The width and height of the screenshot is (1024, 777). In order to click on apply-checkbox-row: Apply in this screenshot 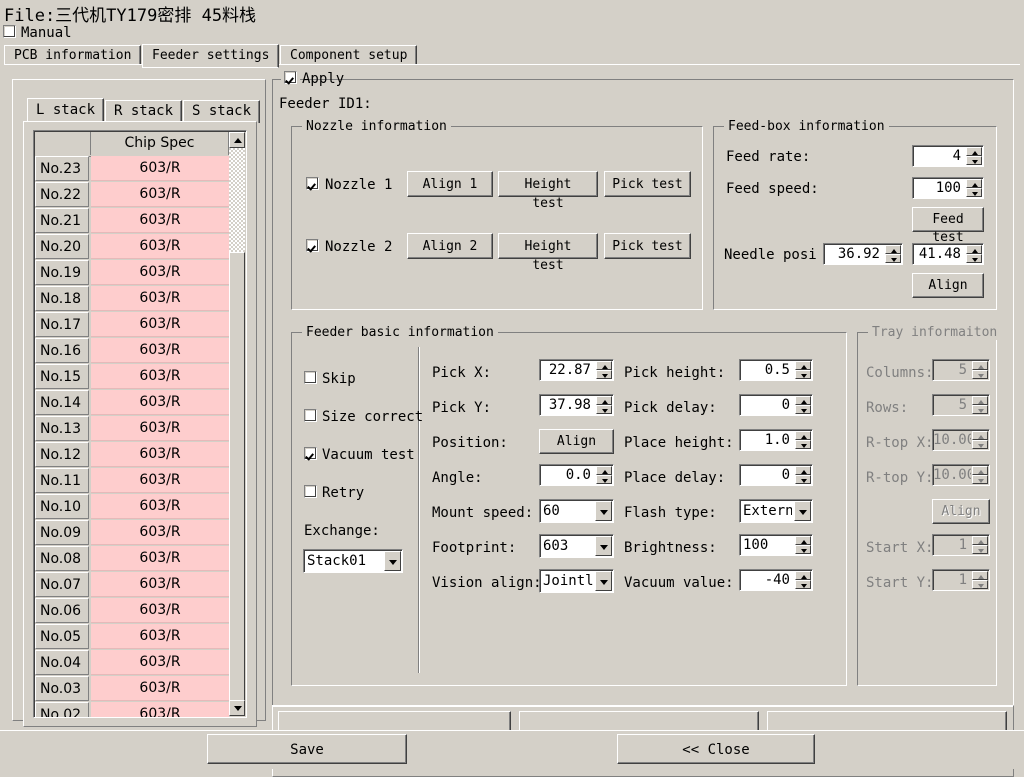, I will do `click(312, 79)`.